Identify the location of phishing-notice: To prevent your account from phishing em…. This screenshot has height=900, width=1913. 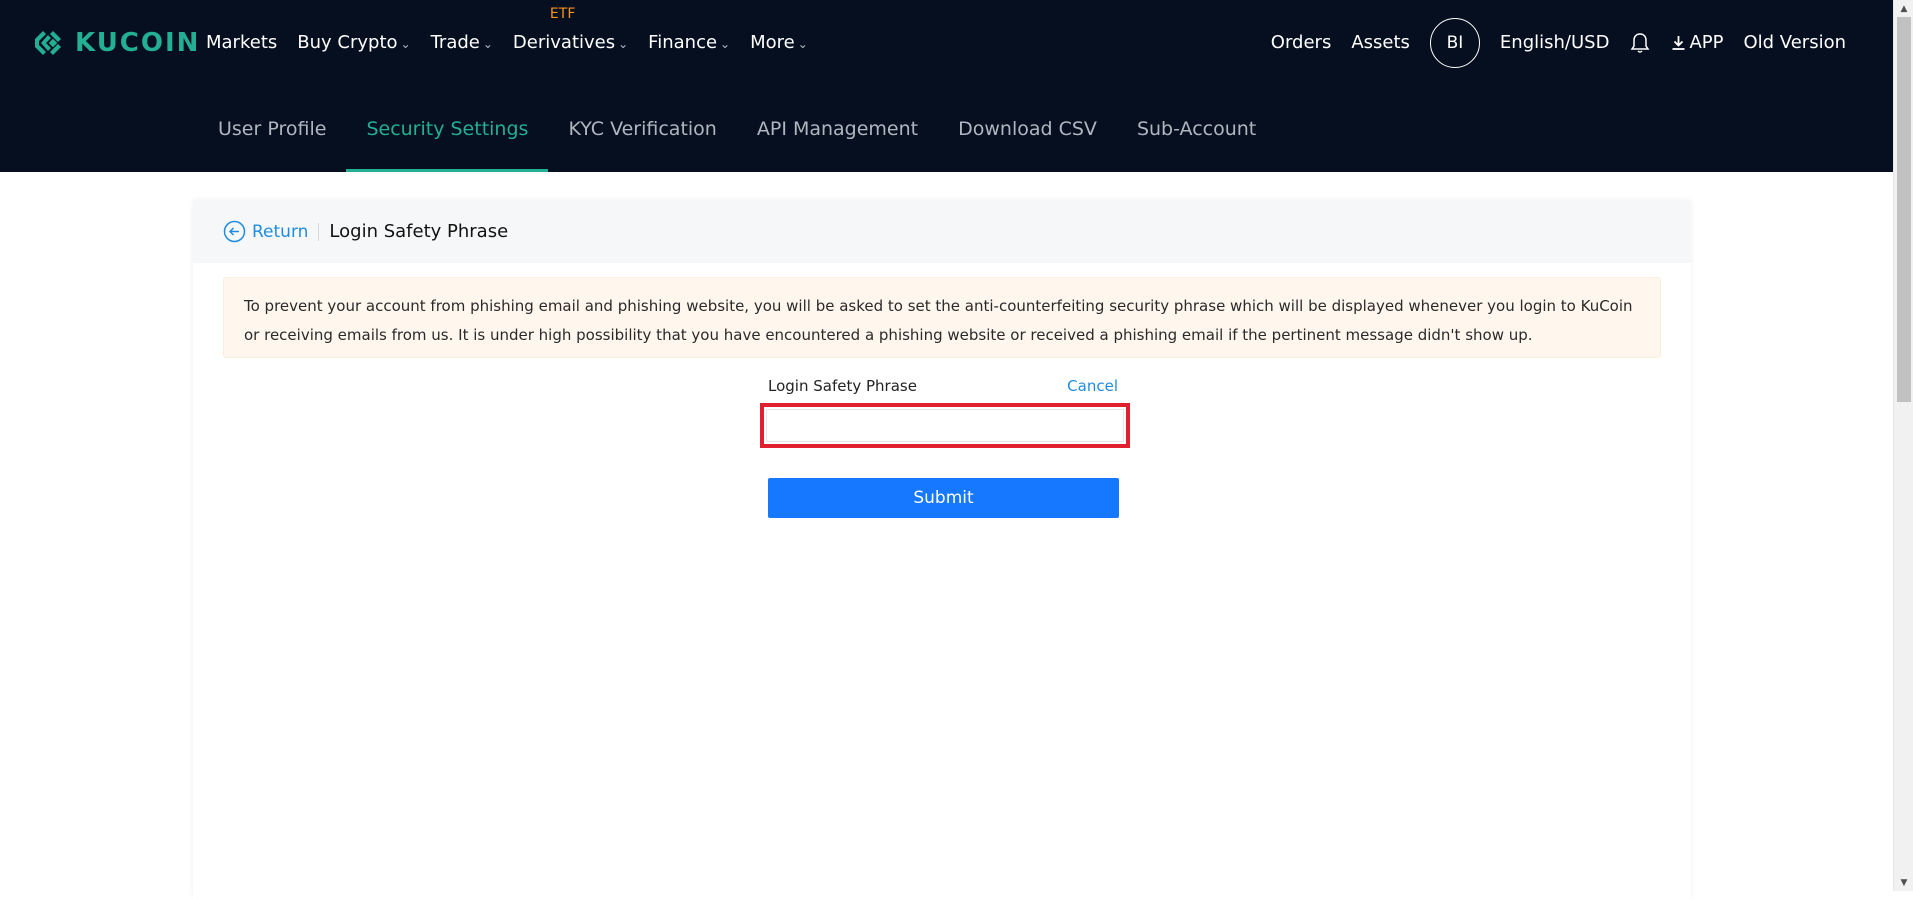
(942, 317).